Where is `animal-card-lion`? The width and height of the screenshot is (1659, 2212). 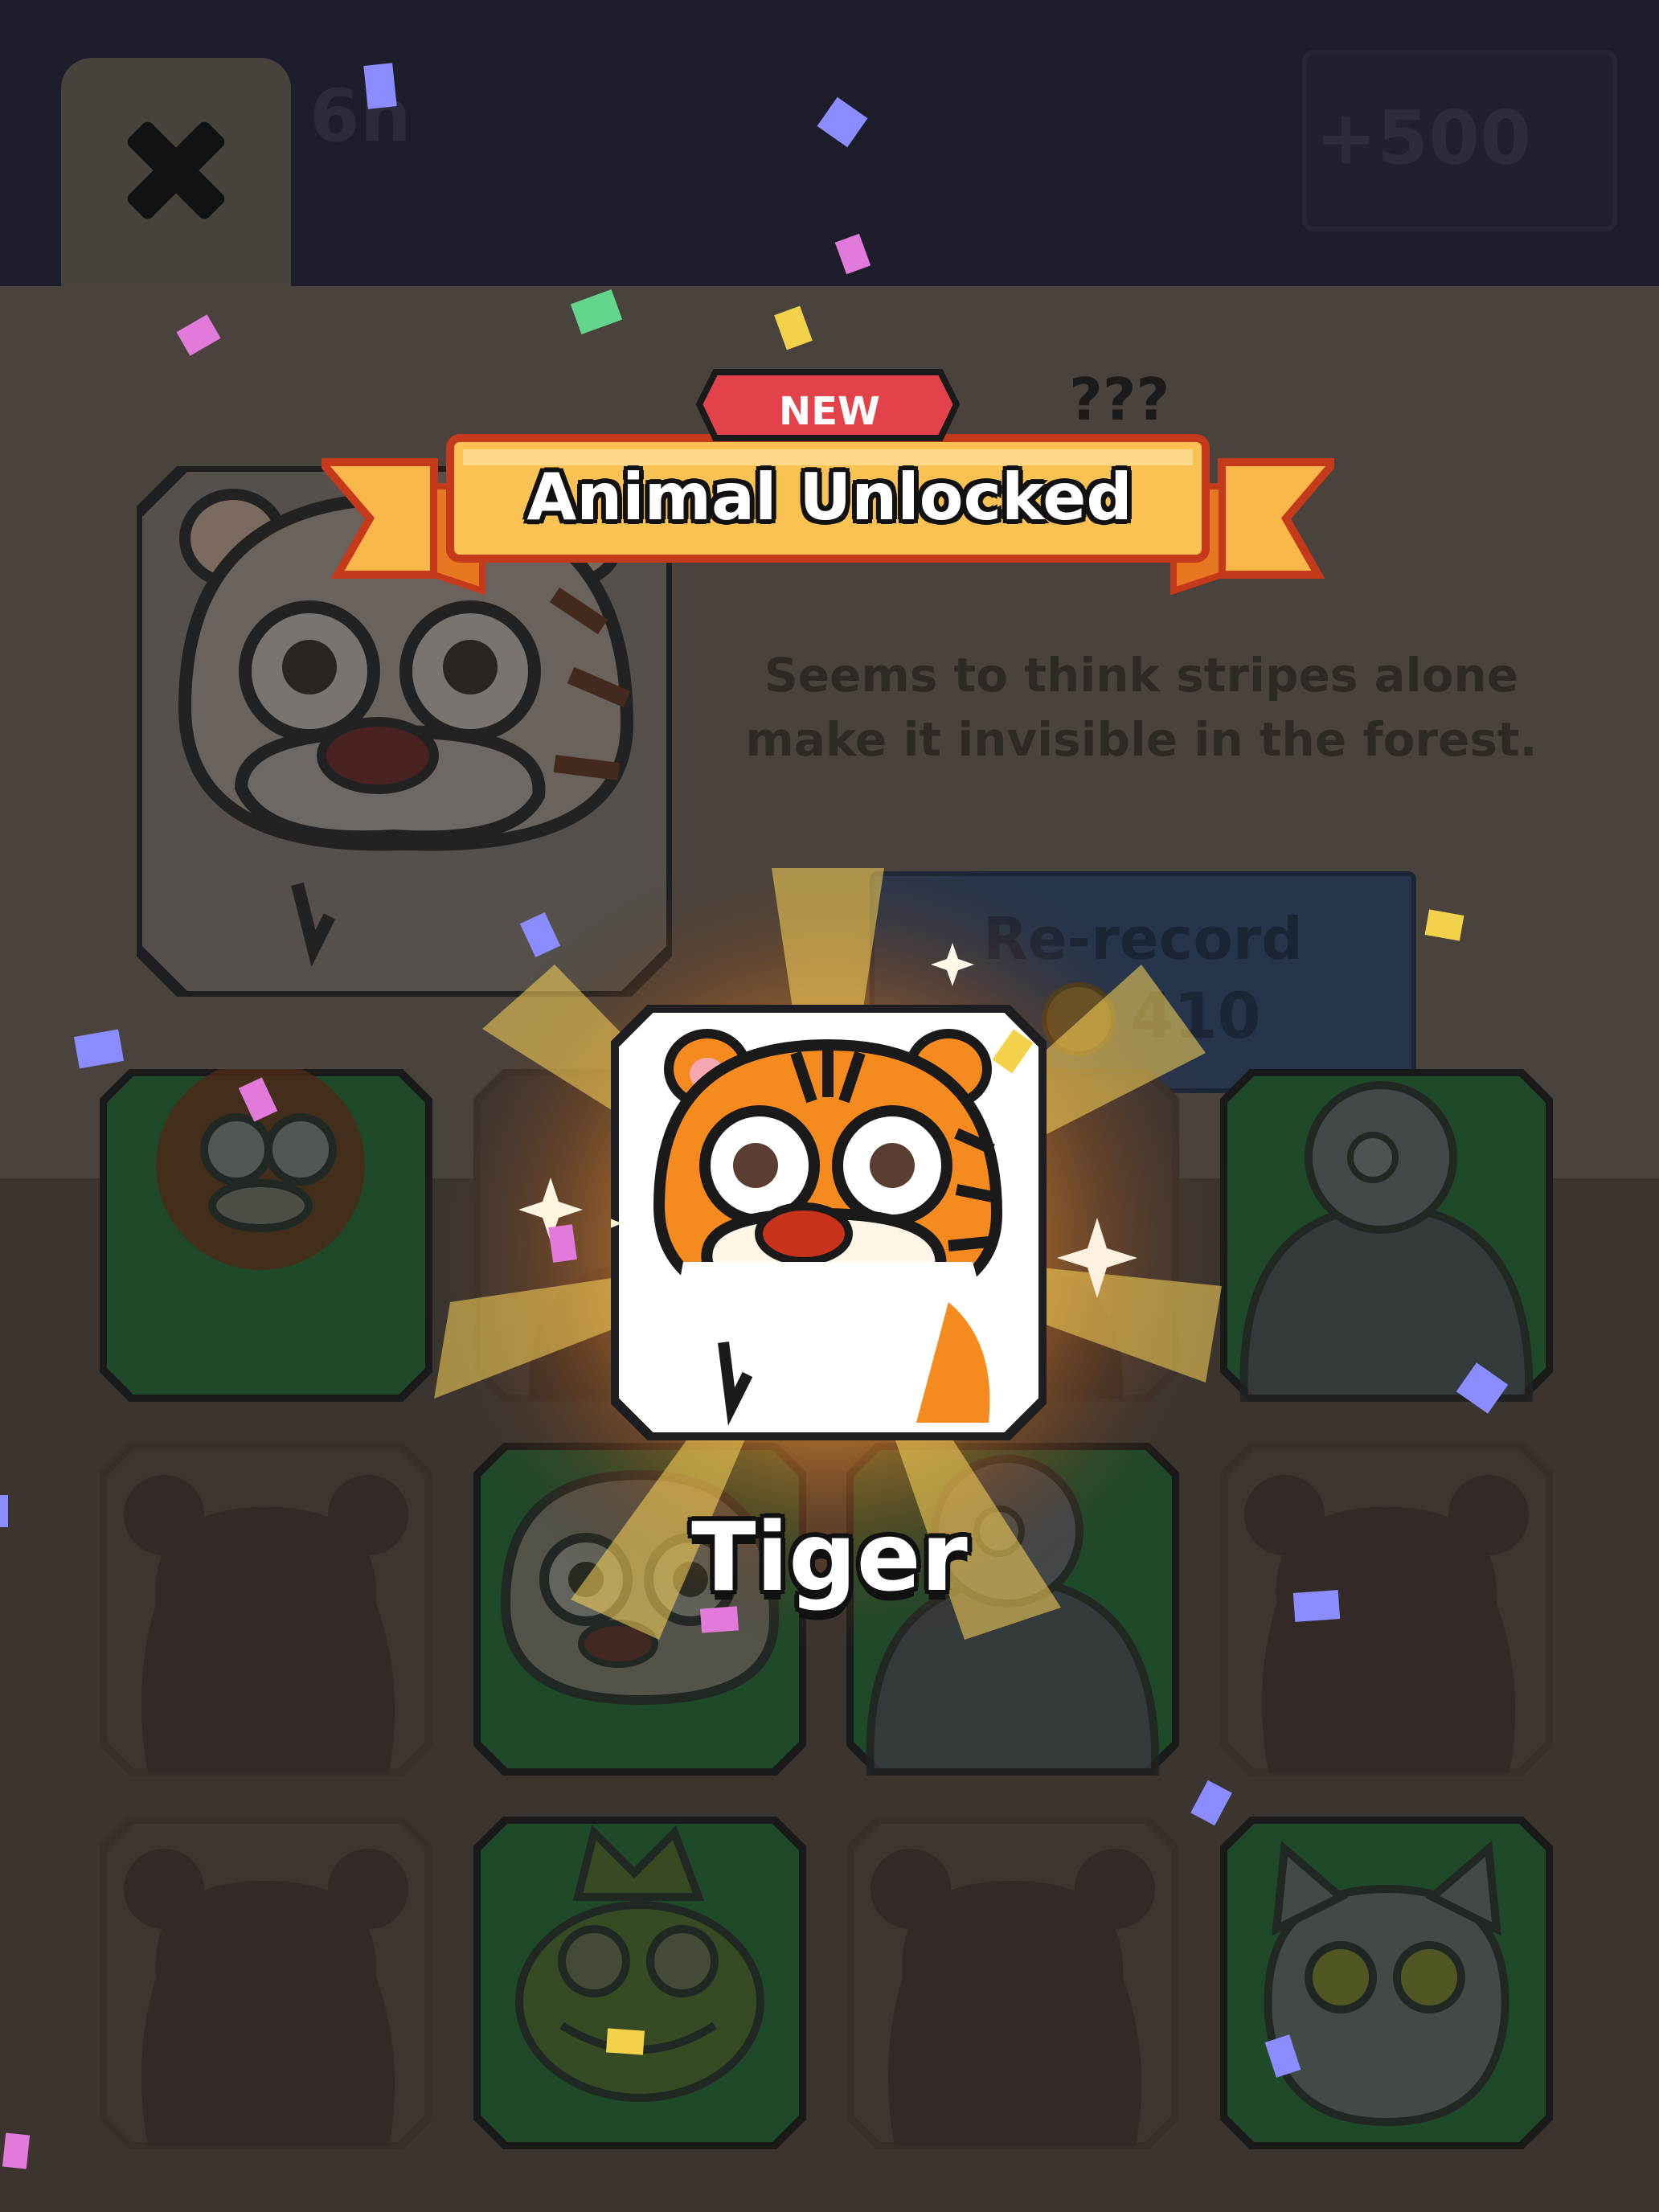 animal-card-lion is located at coordinates (266, 1235).